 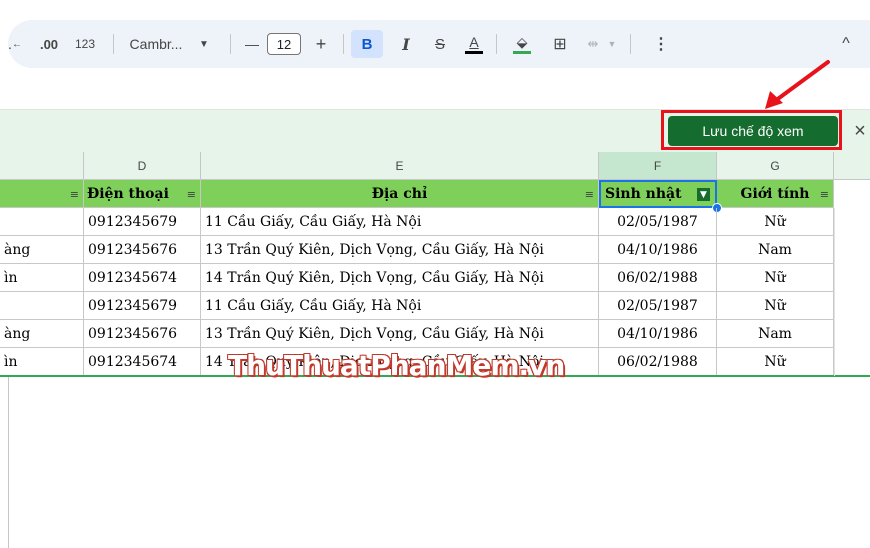 I want to click on number-format-button: 123, so click(x=85, y=44).